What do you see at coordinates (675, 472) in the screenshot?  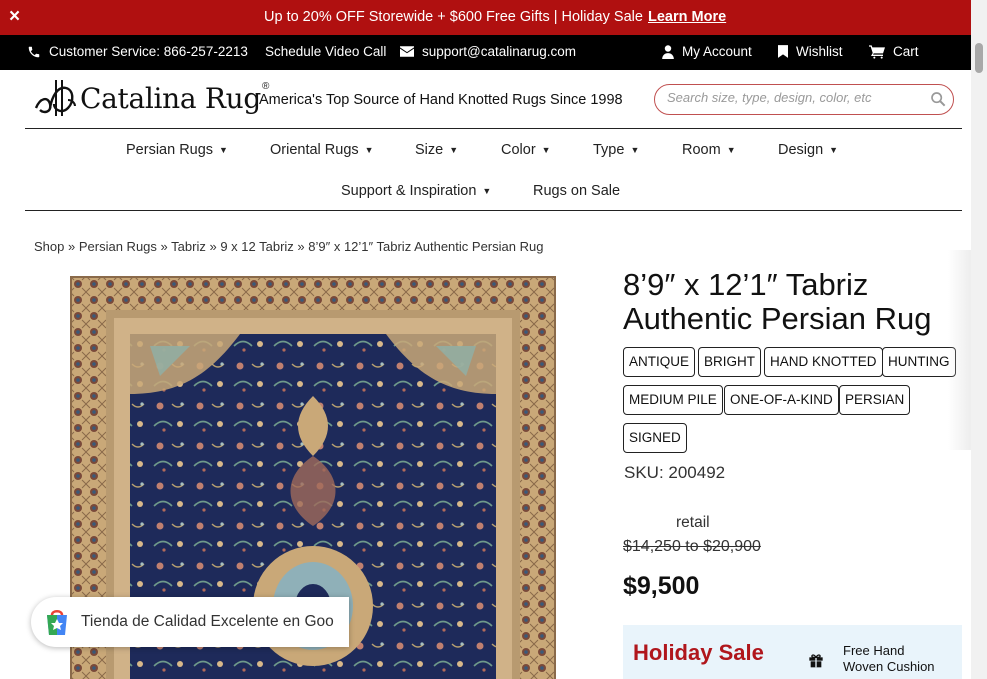 I see `product-sku: SKU: 200492` at bounding box center [675, 472].